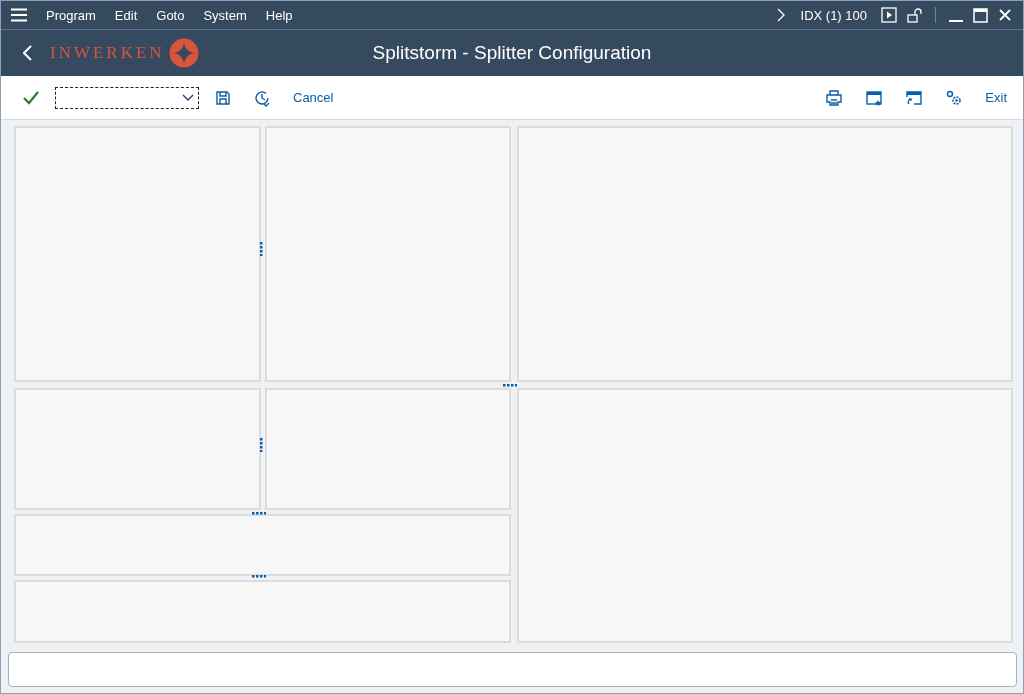  I want to click on menu-item: Goto, so click(170, 15).